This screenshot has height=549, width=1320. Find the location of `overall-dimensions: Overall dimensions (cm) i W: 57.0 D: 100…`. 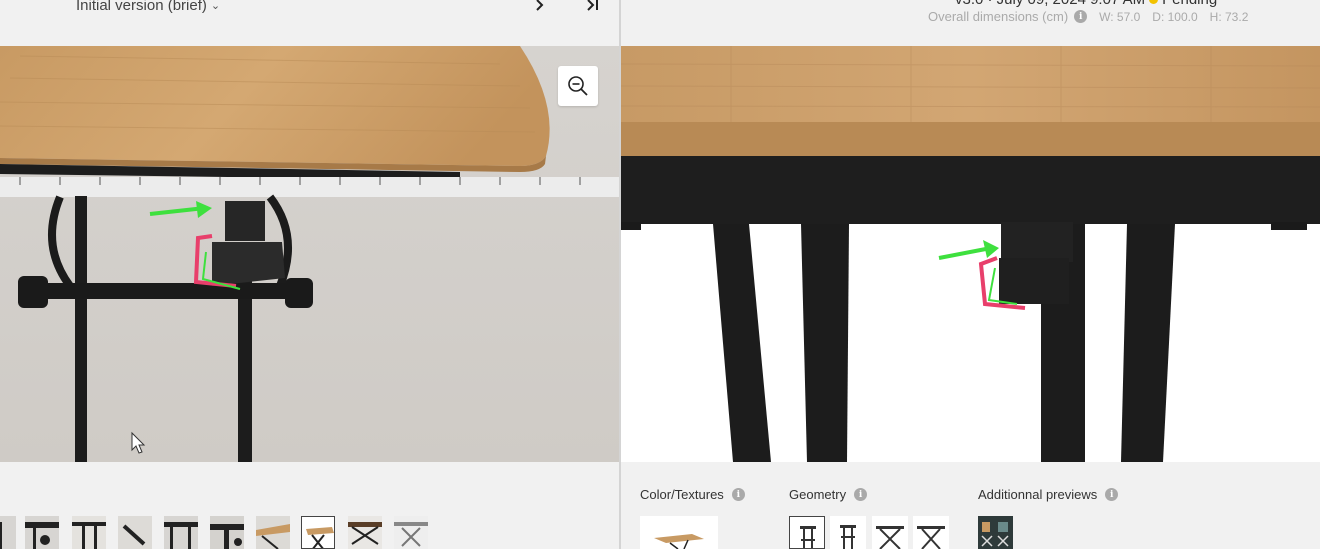

overall-dimensions: Overall dimensions (cm) i W: 57.0 D: 100… is located at coordinates (1088, 16).